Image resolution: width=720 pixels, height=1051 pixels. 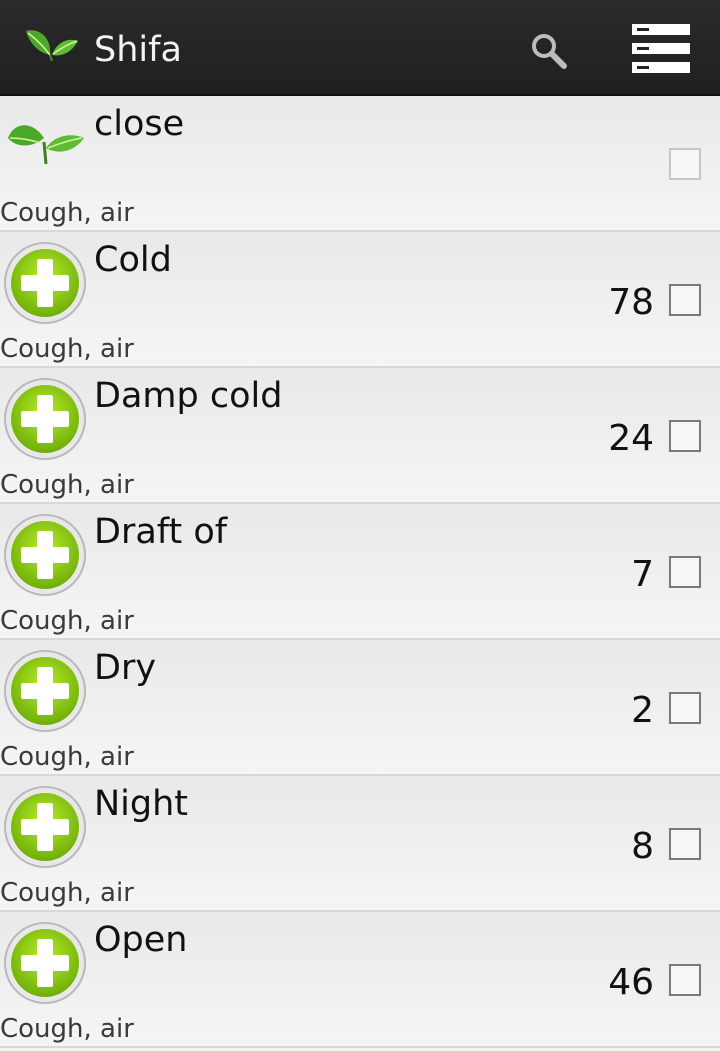 What do you see at coordinates (360, 164) in the screenshot?
I see `list-item: close Cough, air` at bounding box center [360, 164].